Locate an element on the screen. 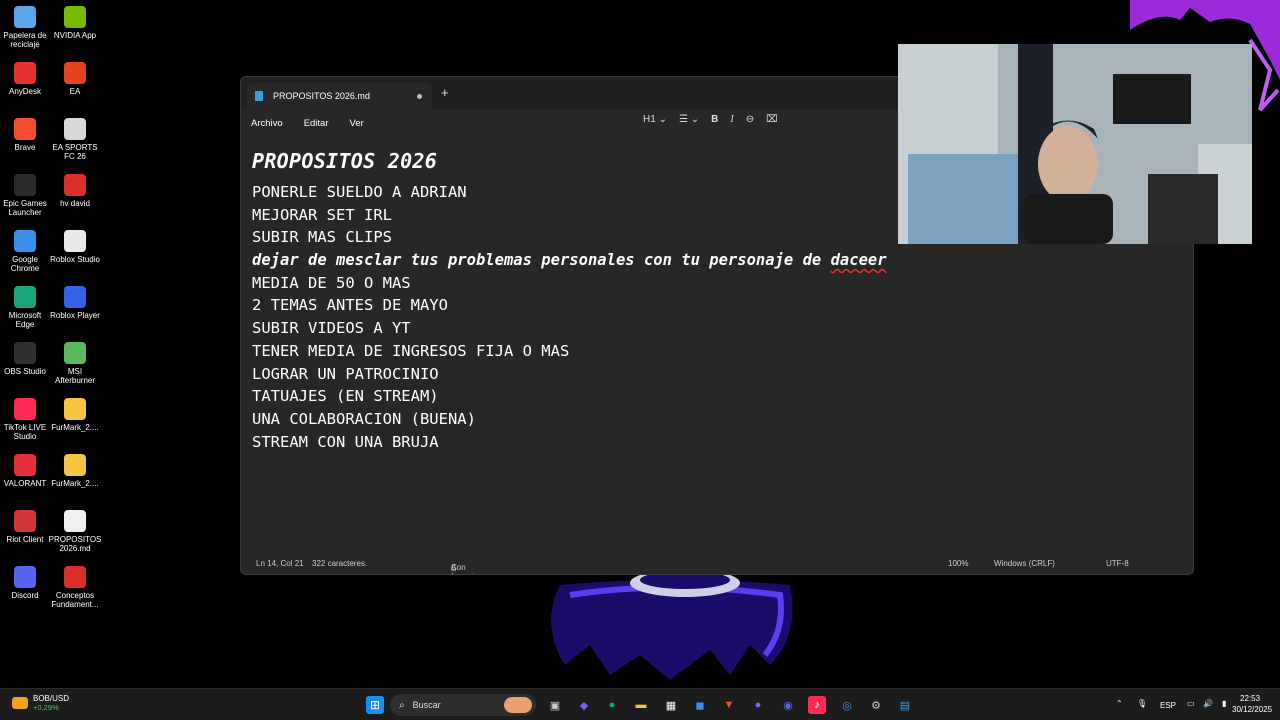  desktop-icon: Discord is located at coordinates (25, 583).